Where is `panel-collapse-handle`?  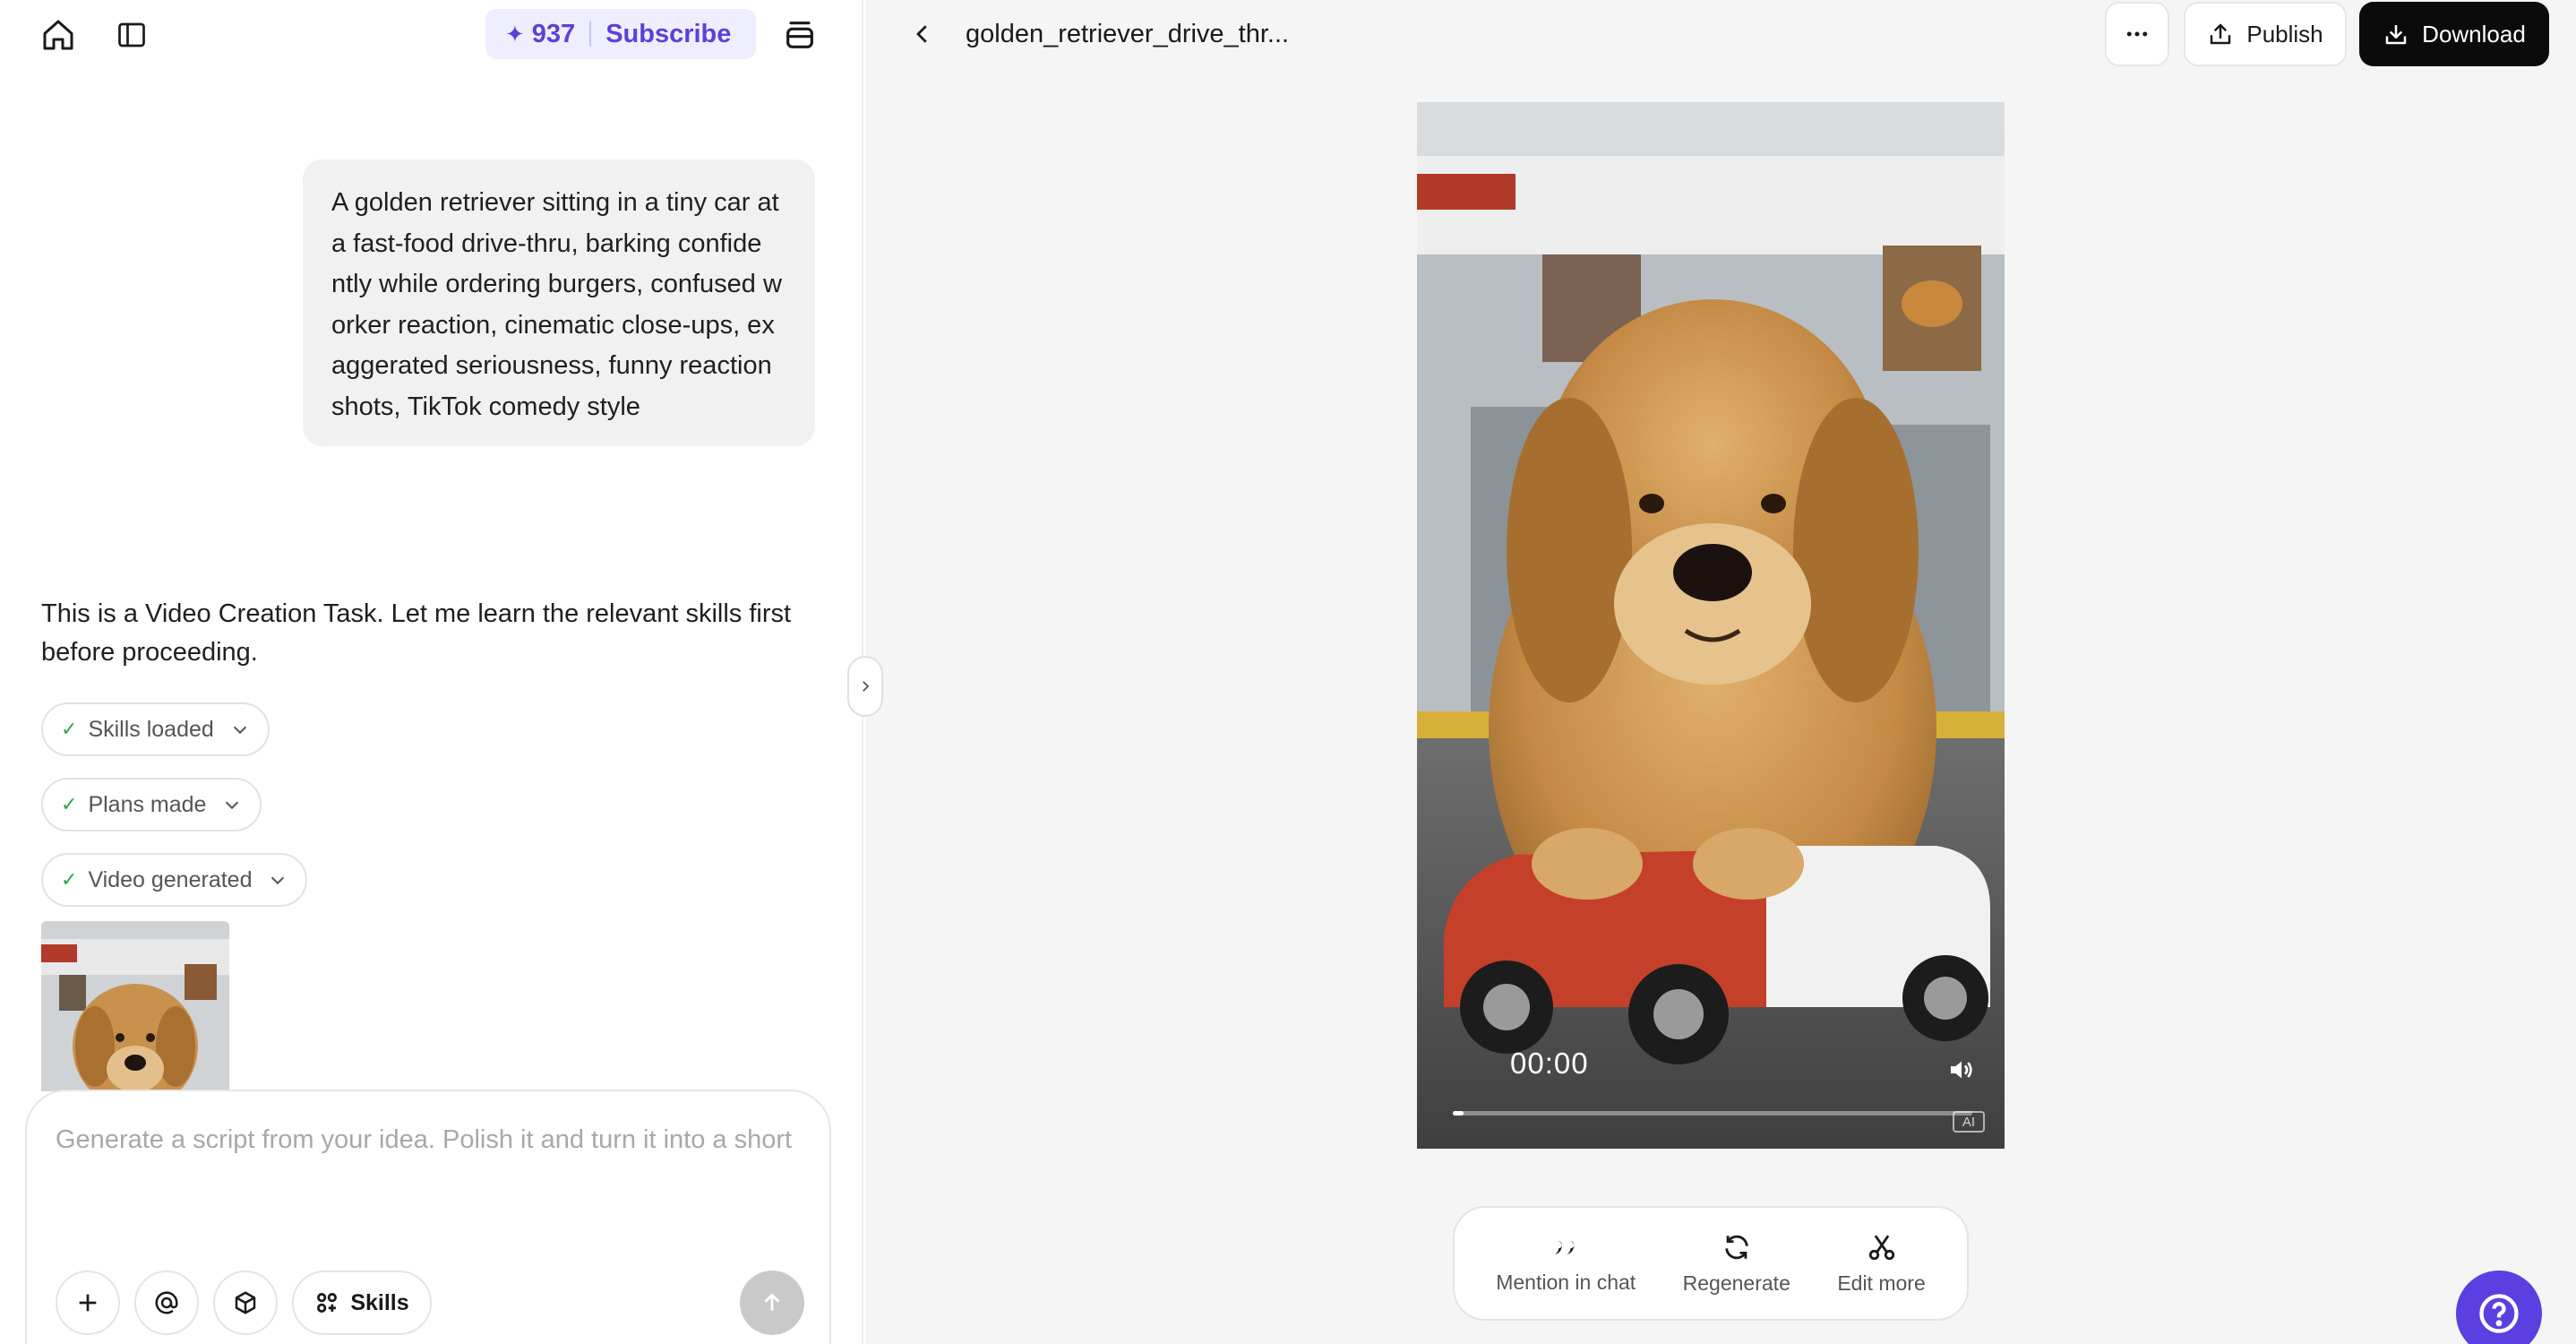 panel-collapse-handle is located at coordinates (865, 687).